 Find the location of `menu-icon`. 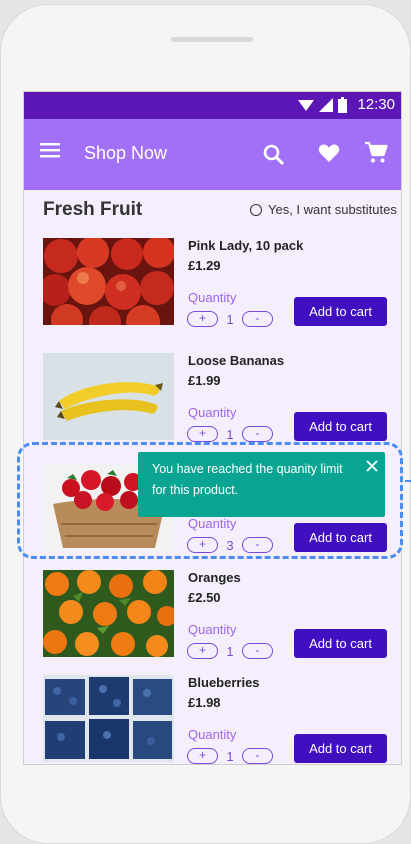

menu-icon is located at coordinates (51, 151).